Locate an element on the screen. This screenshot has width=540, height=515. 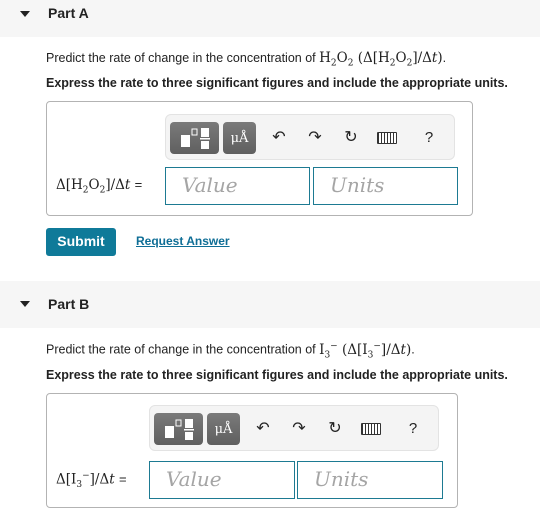
part-a-header: Part A is located at coordinates (270, 18).